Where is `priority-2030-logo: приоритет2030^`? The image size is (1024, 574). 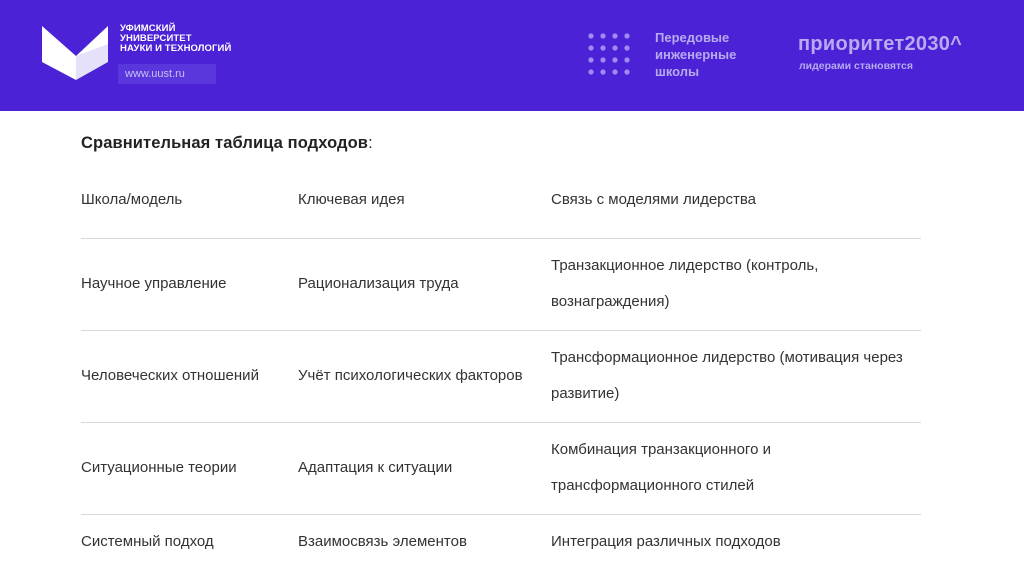 priority-2030-logo: приоритет2030^ is located at coordinates (880, 44).